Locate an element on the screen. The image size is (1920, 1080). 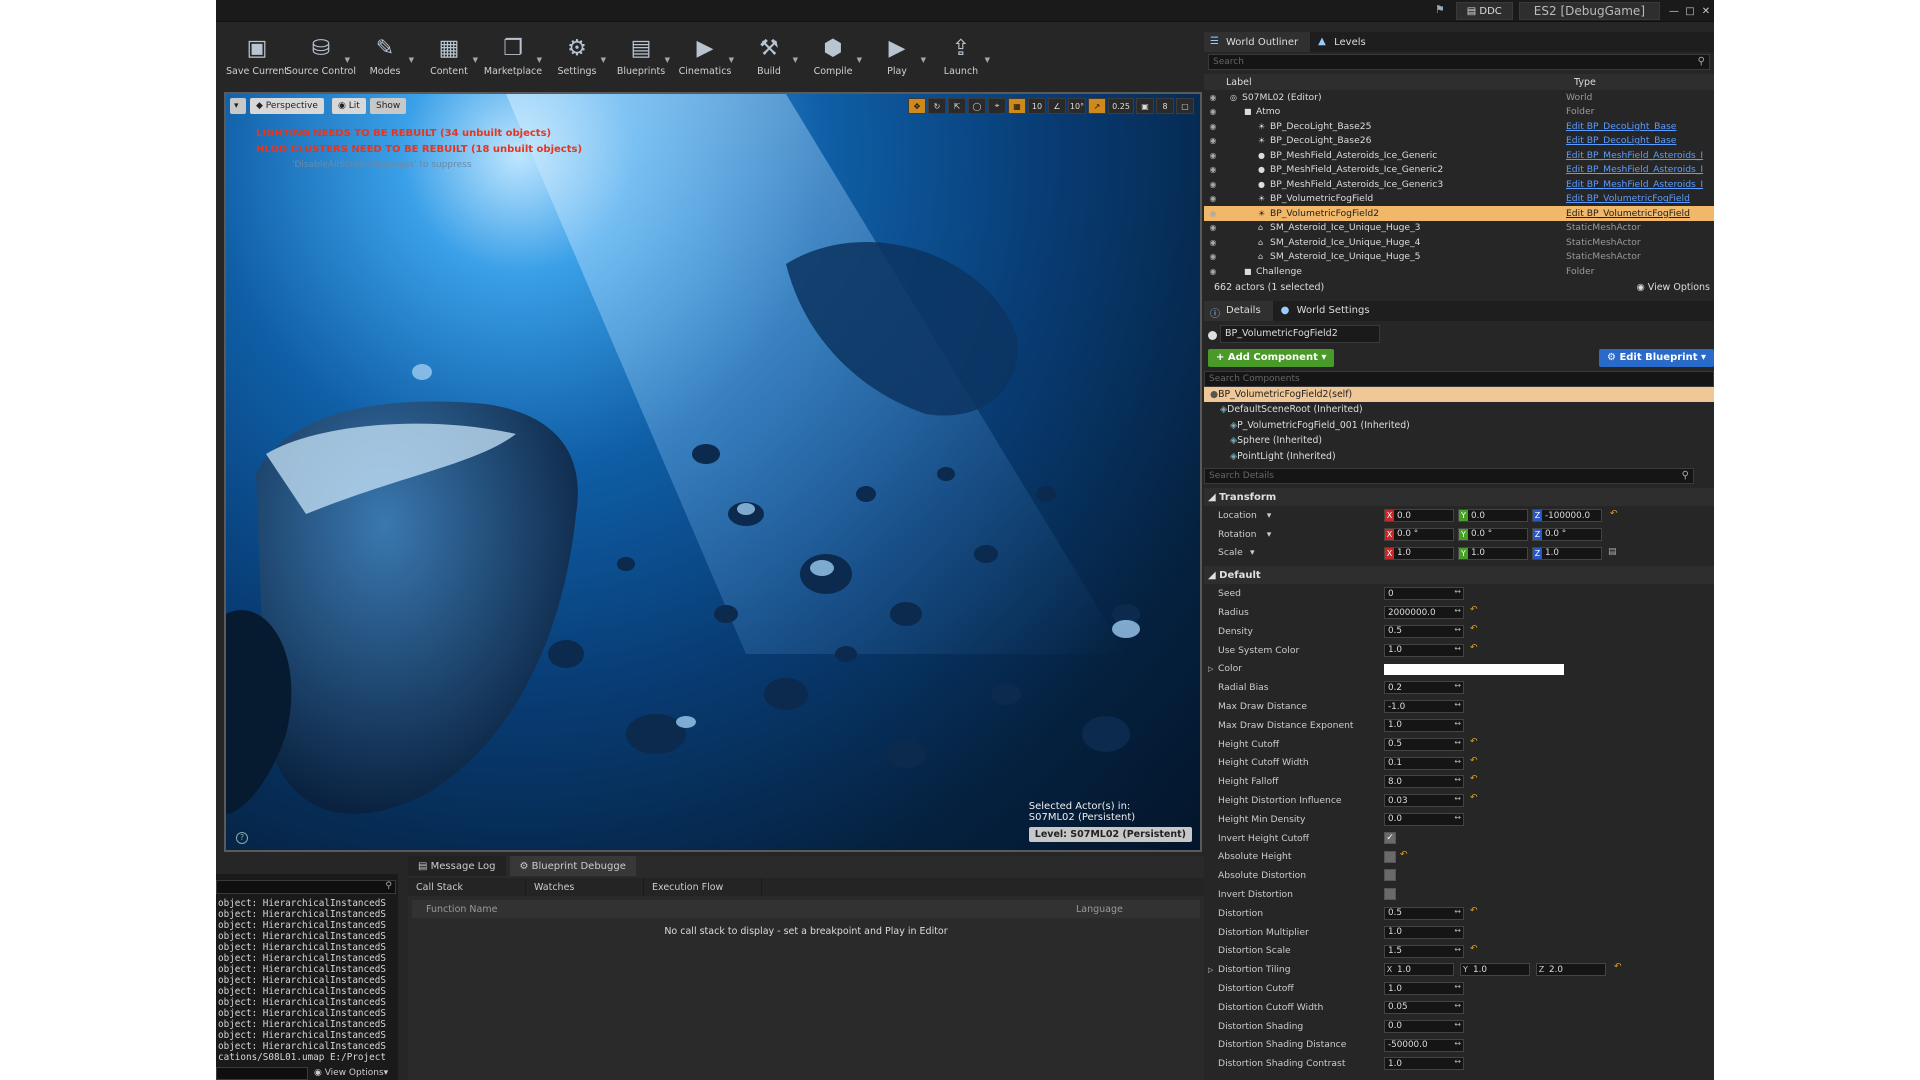
toolbar-marketplace-button: ❐ Marketplace ▼ is located at coordinates (513, 59).